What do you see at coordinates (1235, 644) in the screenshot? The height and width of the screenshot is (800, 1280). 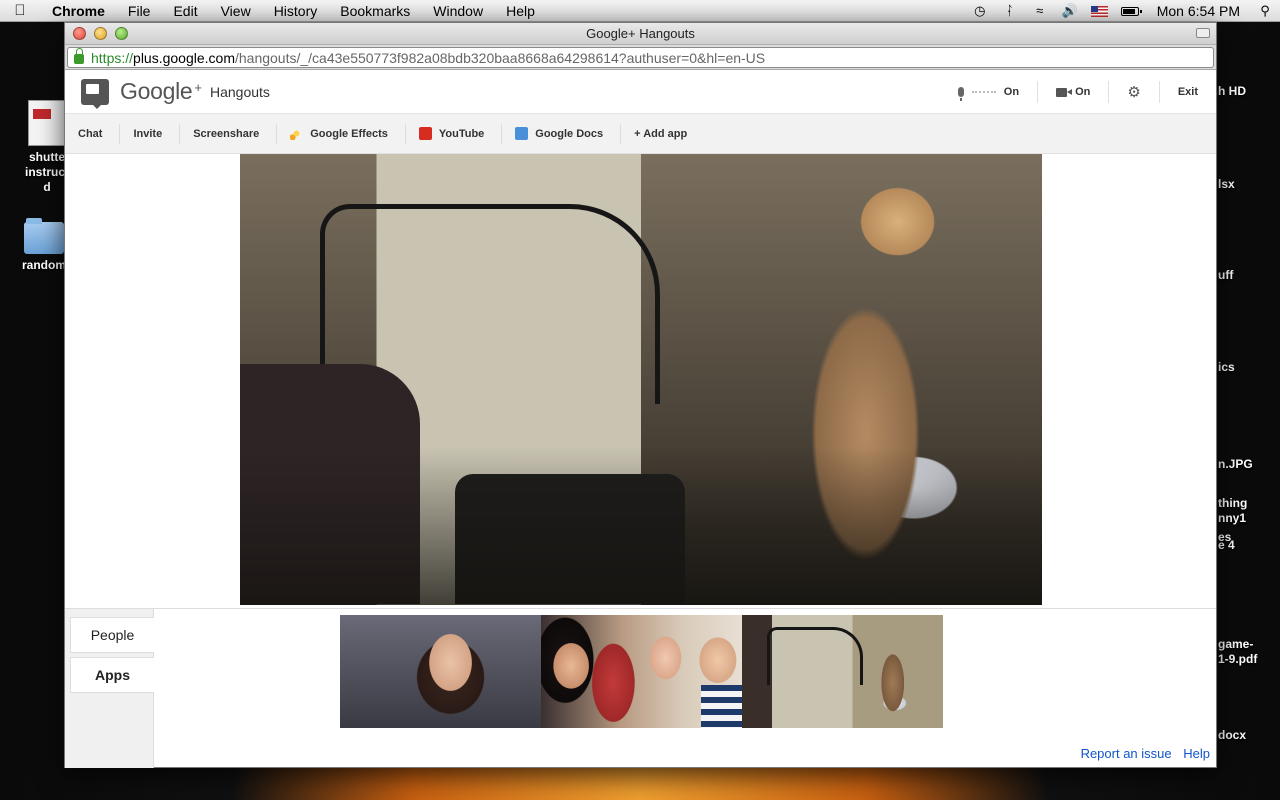 I see `desktop-label: game-` at bounding box center [1235, 644].